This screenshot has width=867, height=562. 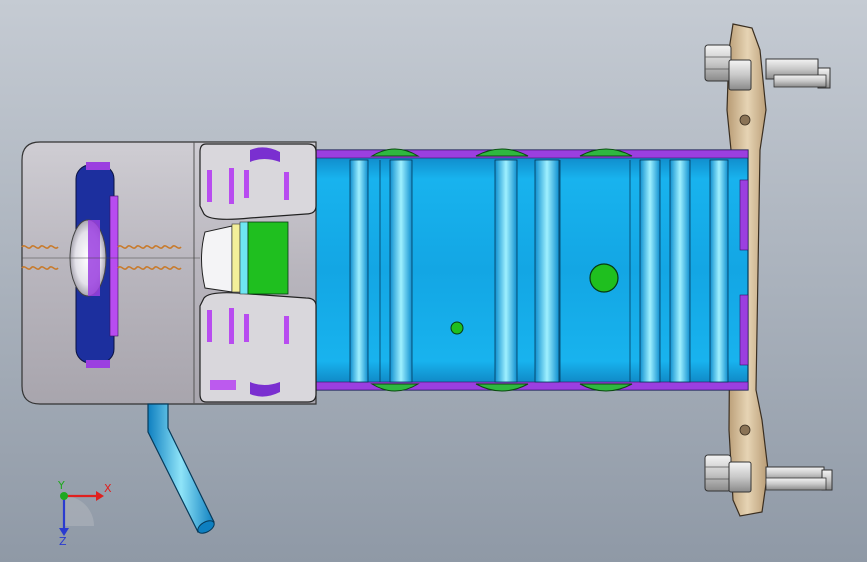 What do you see at coordinates (604, 278) in the screenshot?
I see `tube-hole-large` at bounding box center [604, 278].